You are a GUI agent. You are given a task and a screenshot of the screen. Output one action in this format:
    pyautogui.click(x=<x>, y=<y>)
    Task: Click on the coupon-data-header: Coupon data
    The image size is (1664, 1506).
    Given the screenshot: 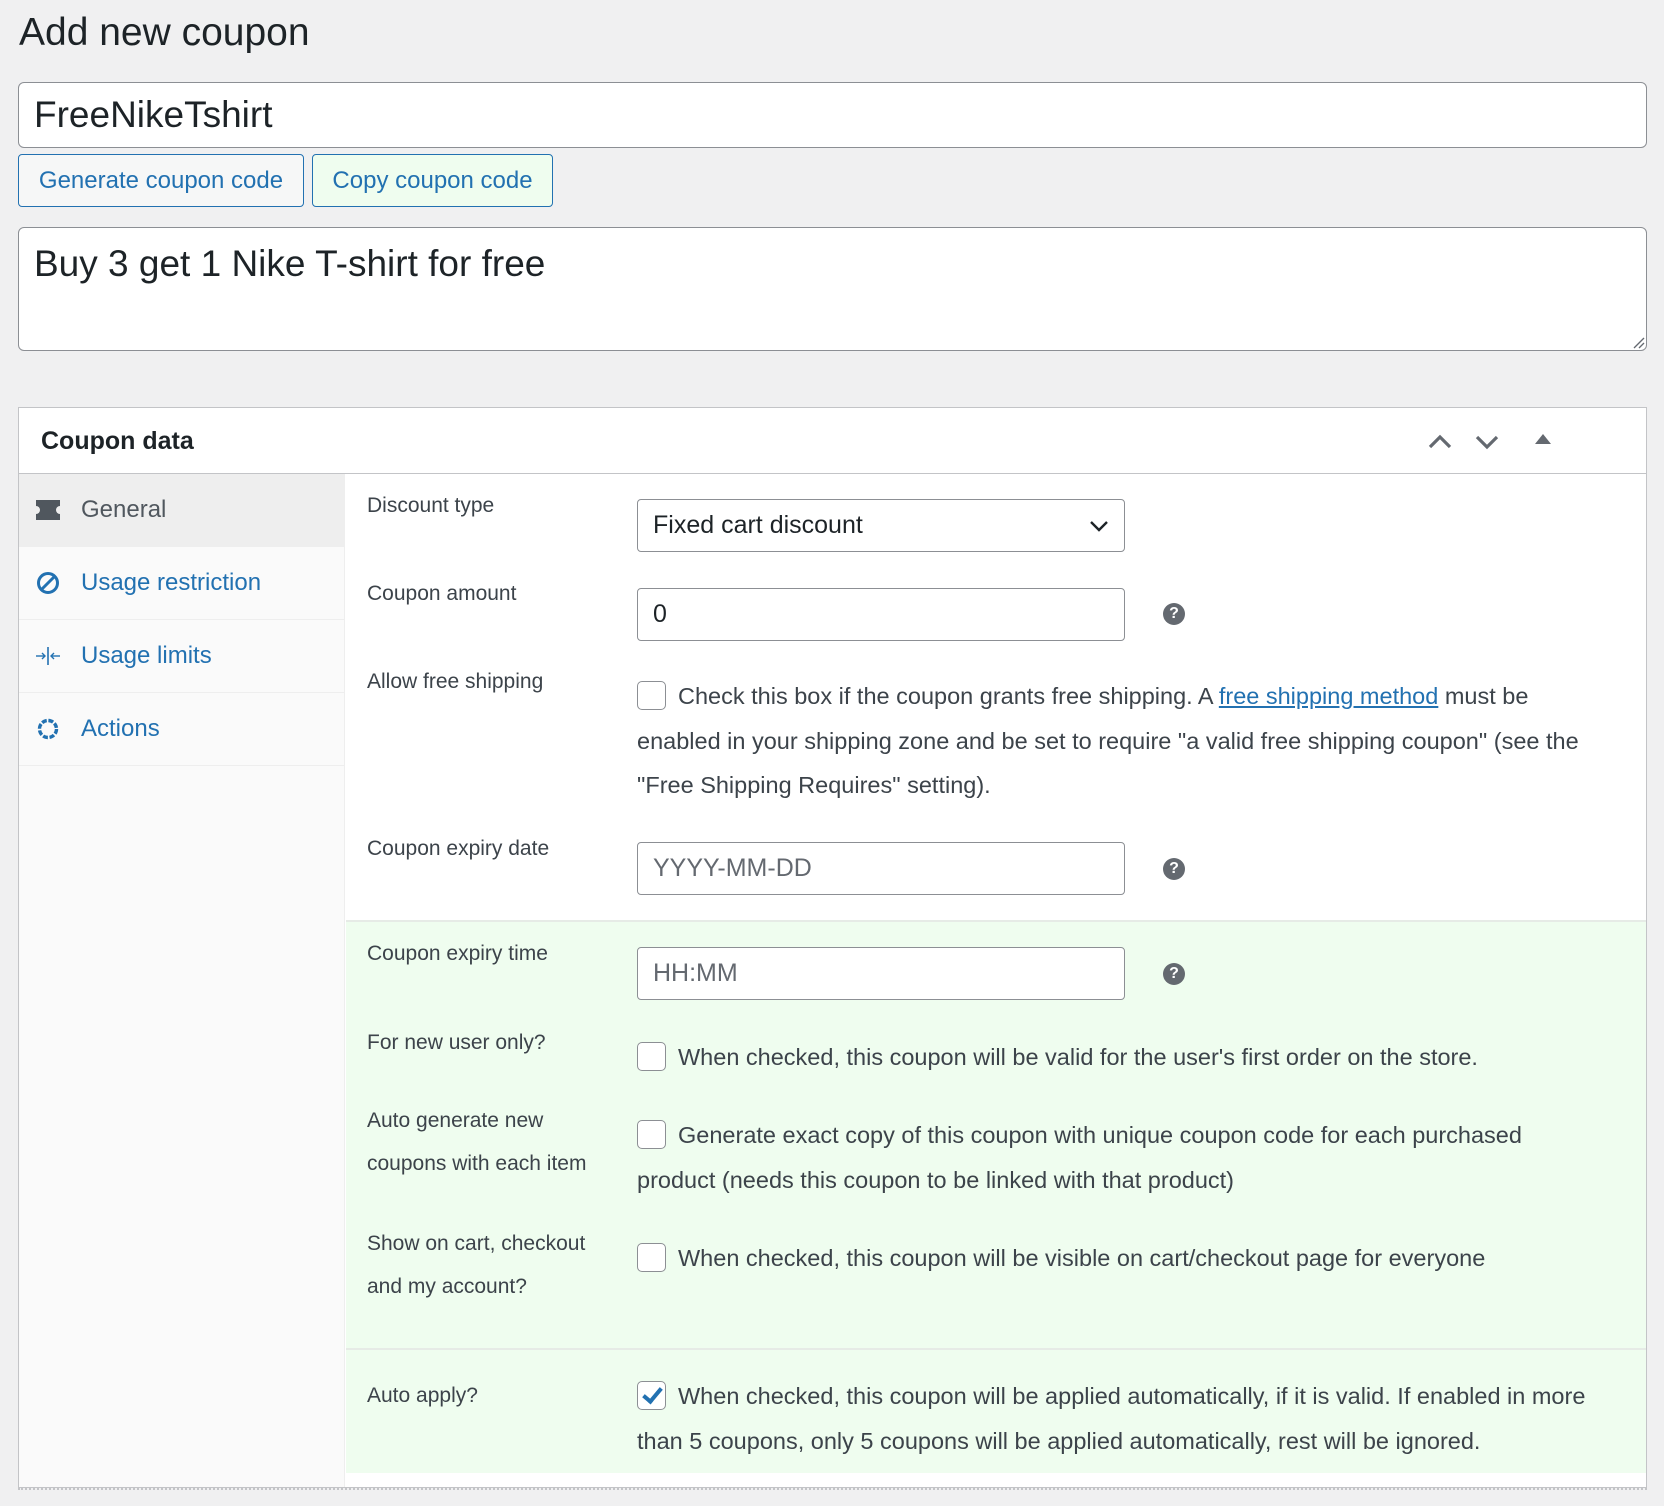 What is the action you would take?
    pyautogui.click(x=832, y=441)
    